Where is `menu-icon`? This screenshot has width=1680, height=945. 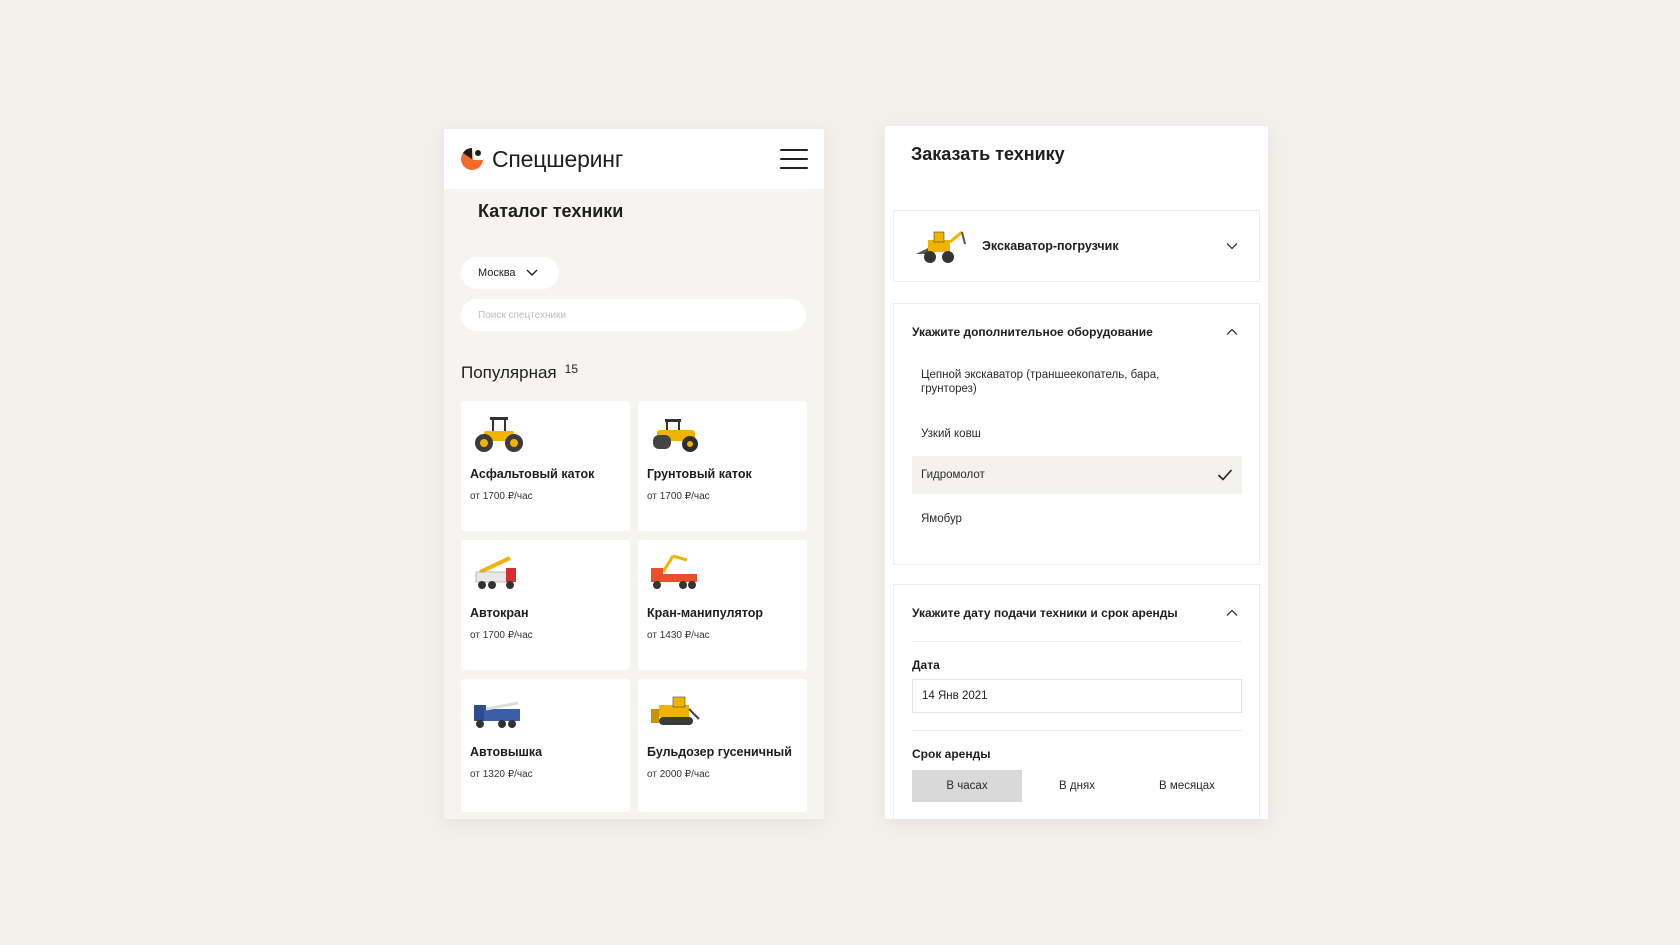 menu-icon is located at coordinates (794, 159).